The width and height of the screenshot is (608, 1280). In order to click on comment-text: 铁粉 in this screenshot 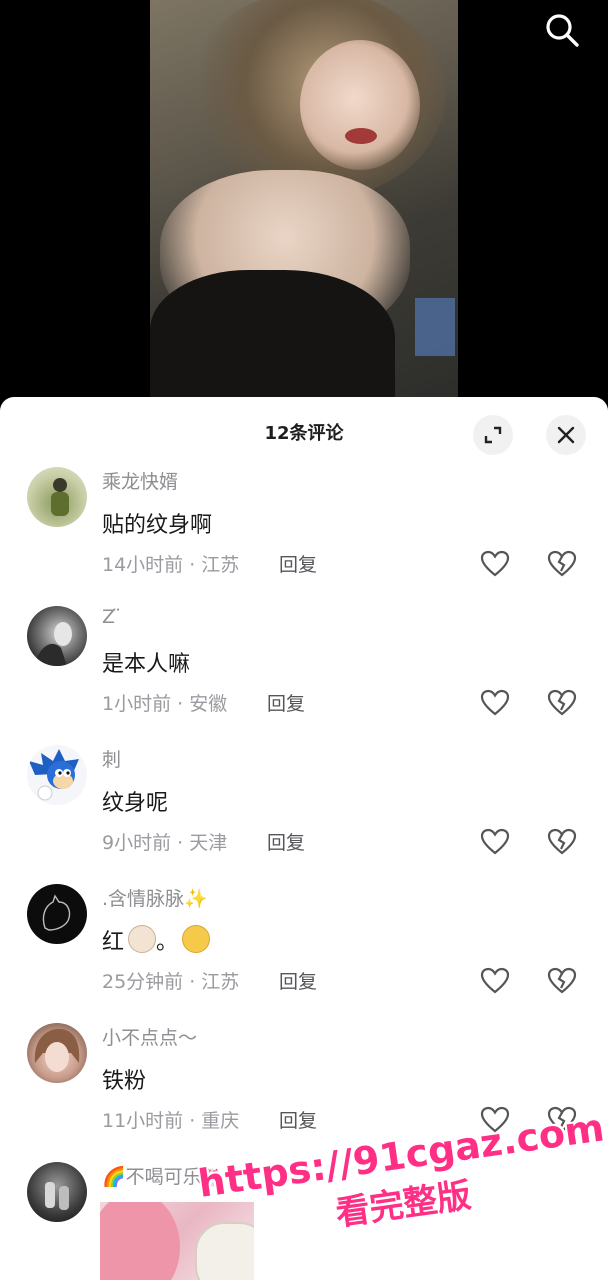, I will do `click(124, 1081)`.